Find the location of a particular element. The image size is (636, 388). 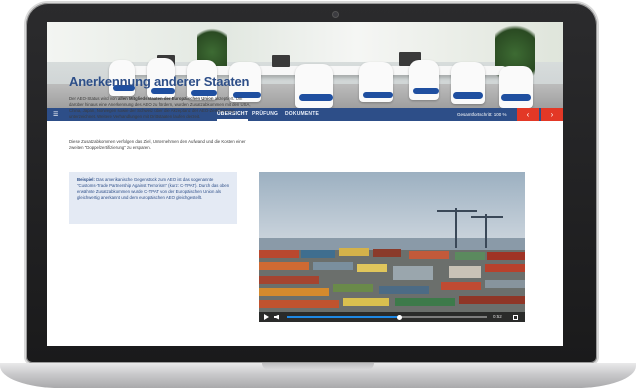

video-progress-knob is located at coordinates (399, 317).